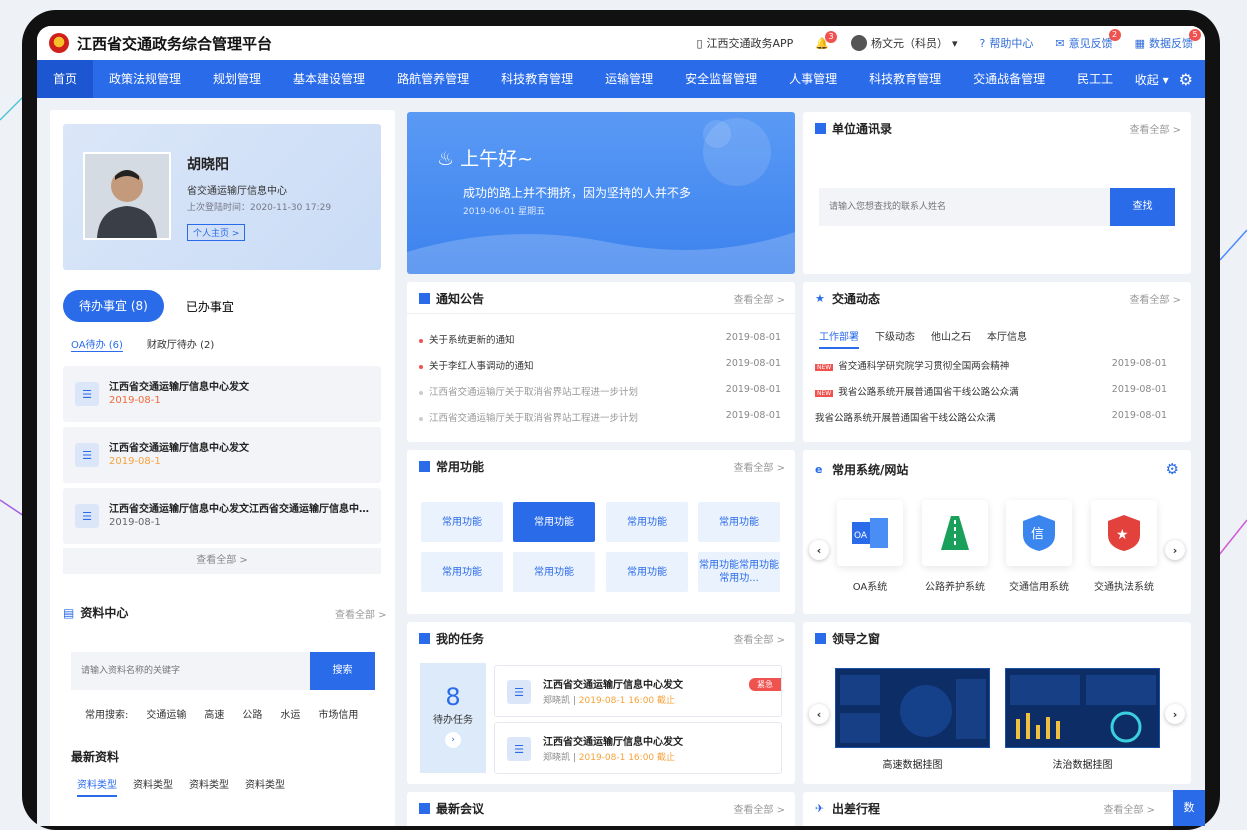 The image size is (1247, 830). What do you see at coordinates (237, 79) in the screenshot?
I see `nav-item: 规划管理` at bounding box center [237, 79].